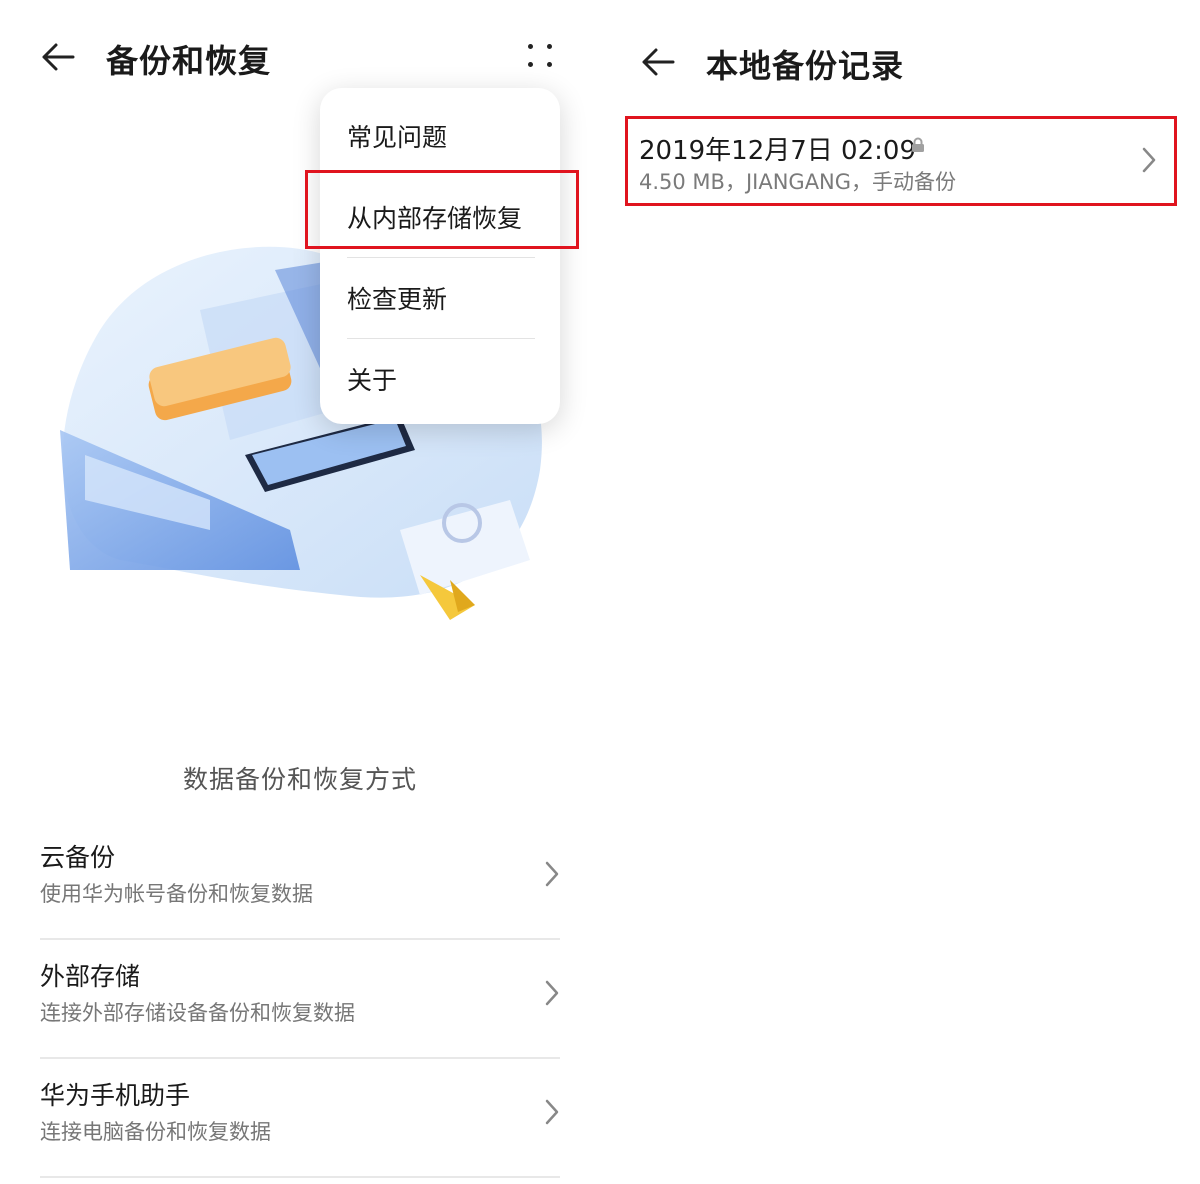 This screenshot has width=1200, height=1184. I want to click on backup-record-item: 2019年12月7日 02:09 4.50 MB，JIANGANG，手动备份, so click(901, 161).